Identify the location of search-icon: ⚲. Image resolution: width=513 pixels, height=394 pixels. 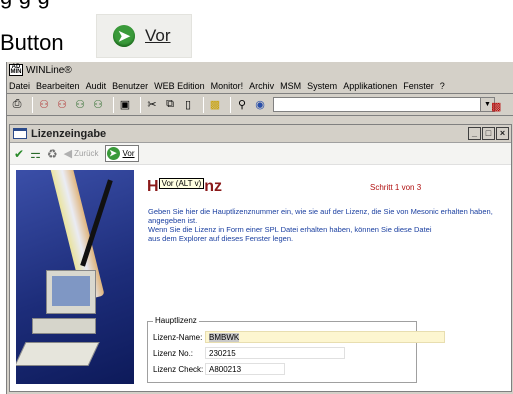
(242, 105).